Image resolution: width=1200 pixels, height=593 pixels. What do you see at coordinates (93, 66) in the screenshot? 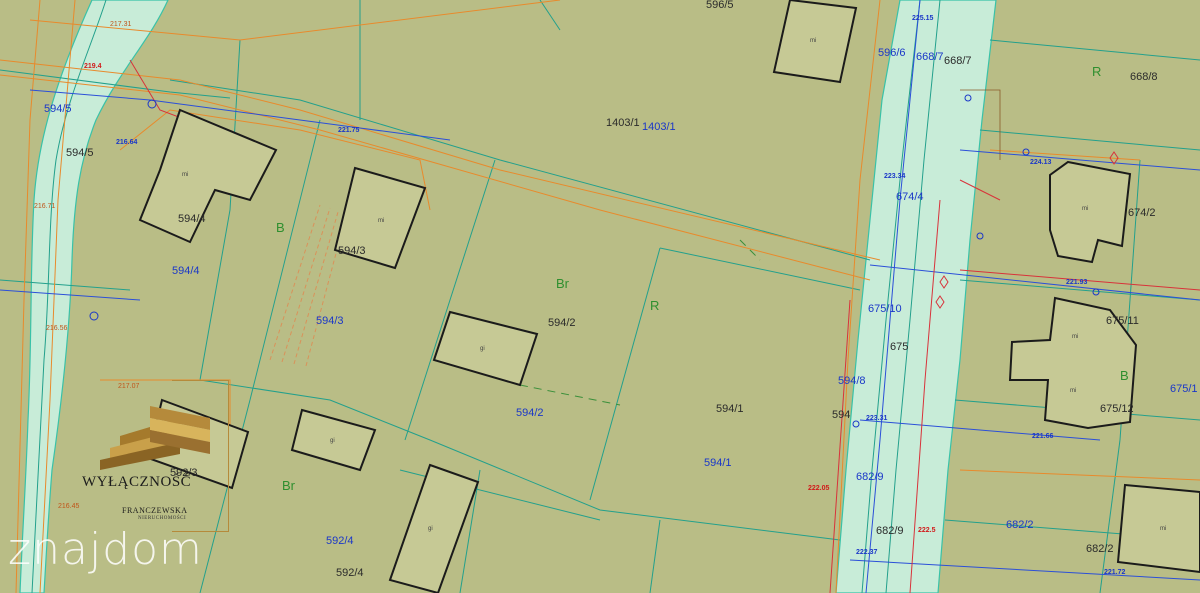
I see `svg-text: 219.4` at bounding box center [93, 66].